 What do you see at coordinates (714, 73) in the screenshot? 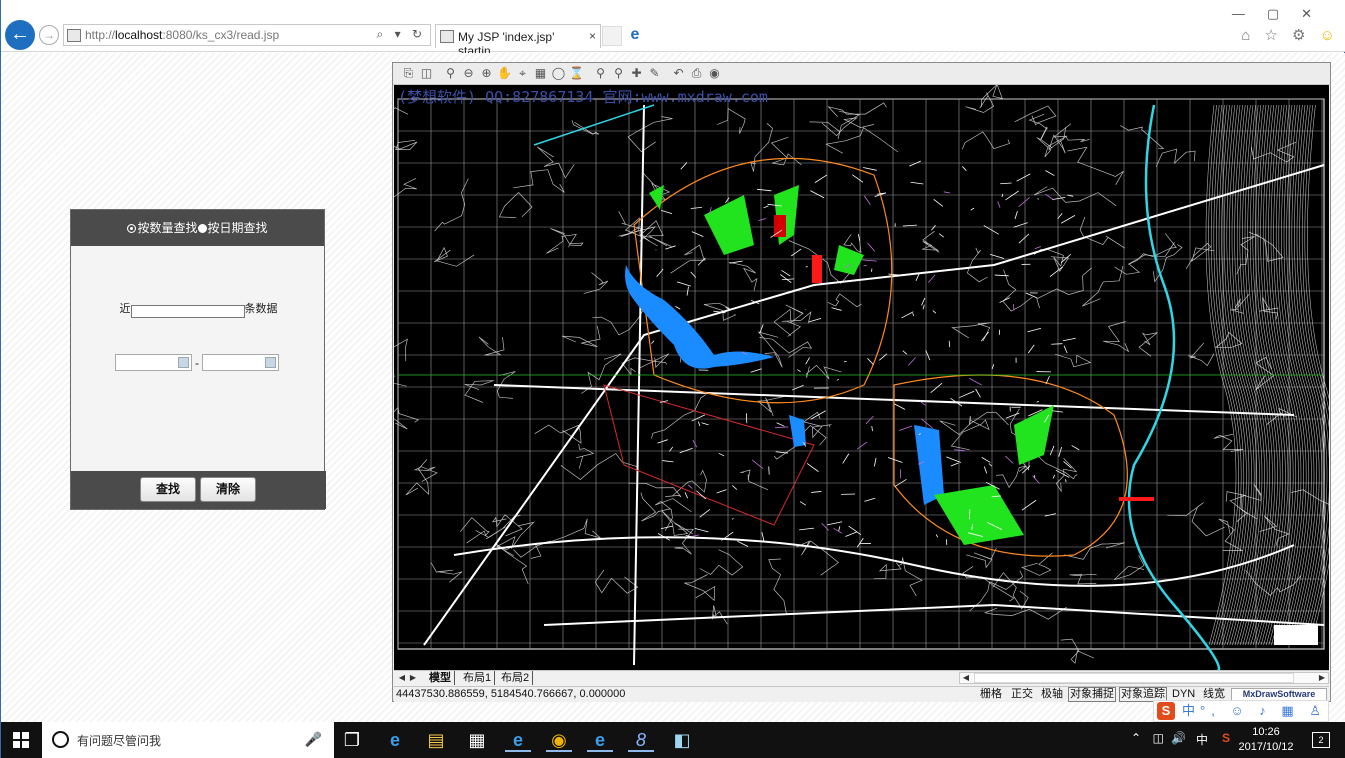
I see `render-icon: ◉` at bounding box center [714, 73].